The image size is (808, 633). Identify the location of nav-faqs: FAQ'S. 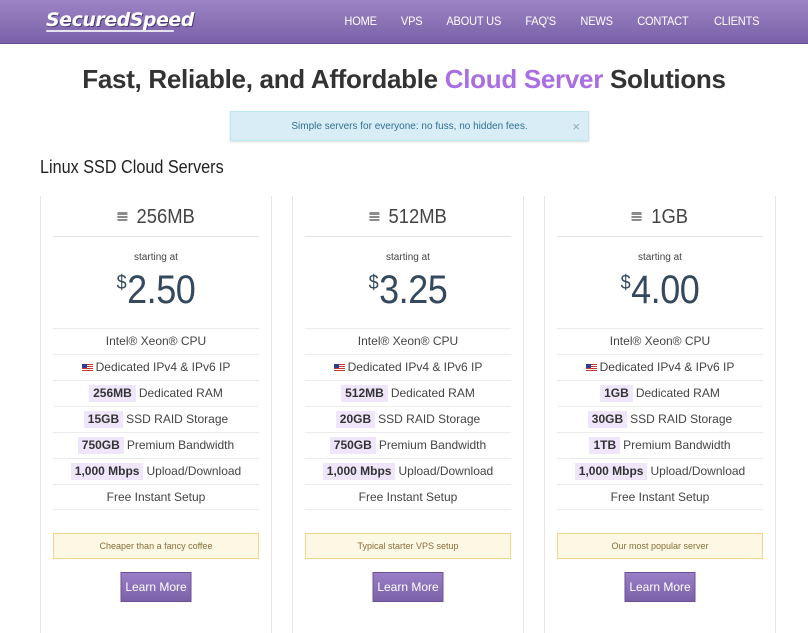
(541, 21).